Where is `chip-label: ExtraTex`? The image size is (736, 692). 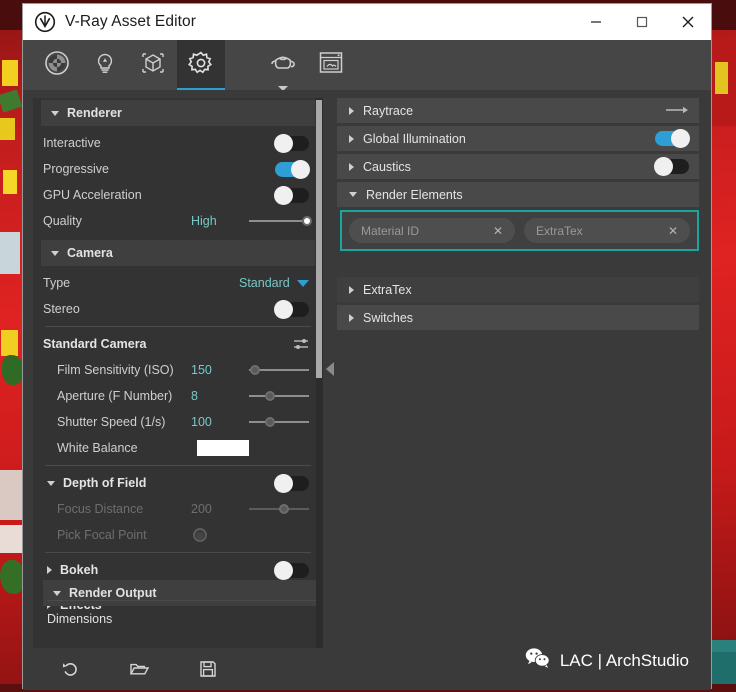
chip-label: ExtraTex is located at coordinates (559, 230).